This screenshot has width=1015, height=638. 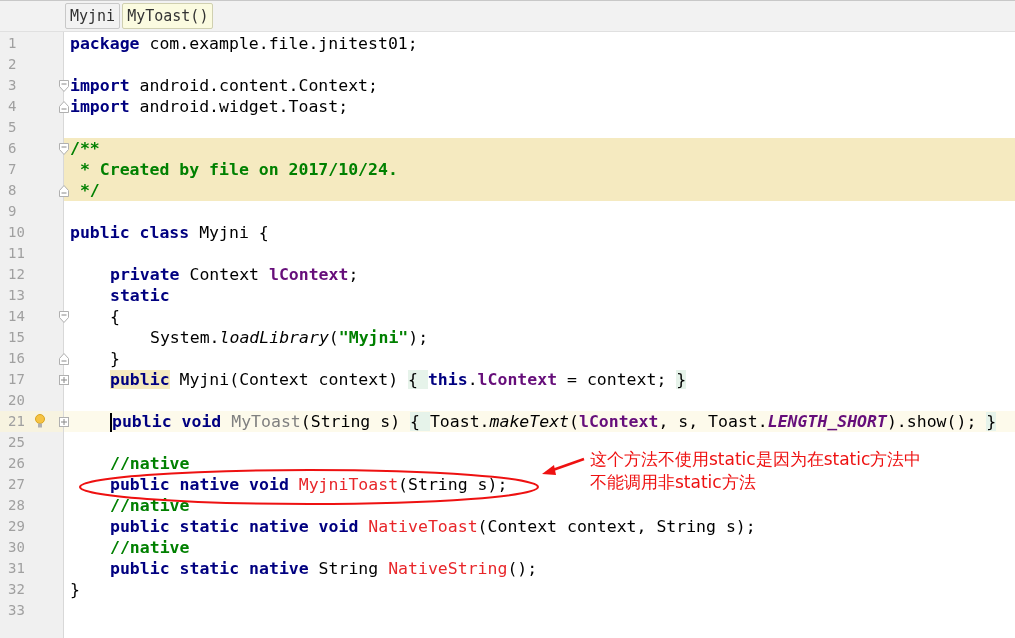 What do you see at coordinates (17, 547) in the screenshot?
I see `line-number: 30` at bounding box center [17, 547].